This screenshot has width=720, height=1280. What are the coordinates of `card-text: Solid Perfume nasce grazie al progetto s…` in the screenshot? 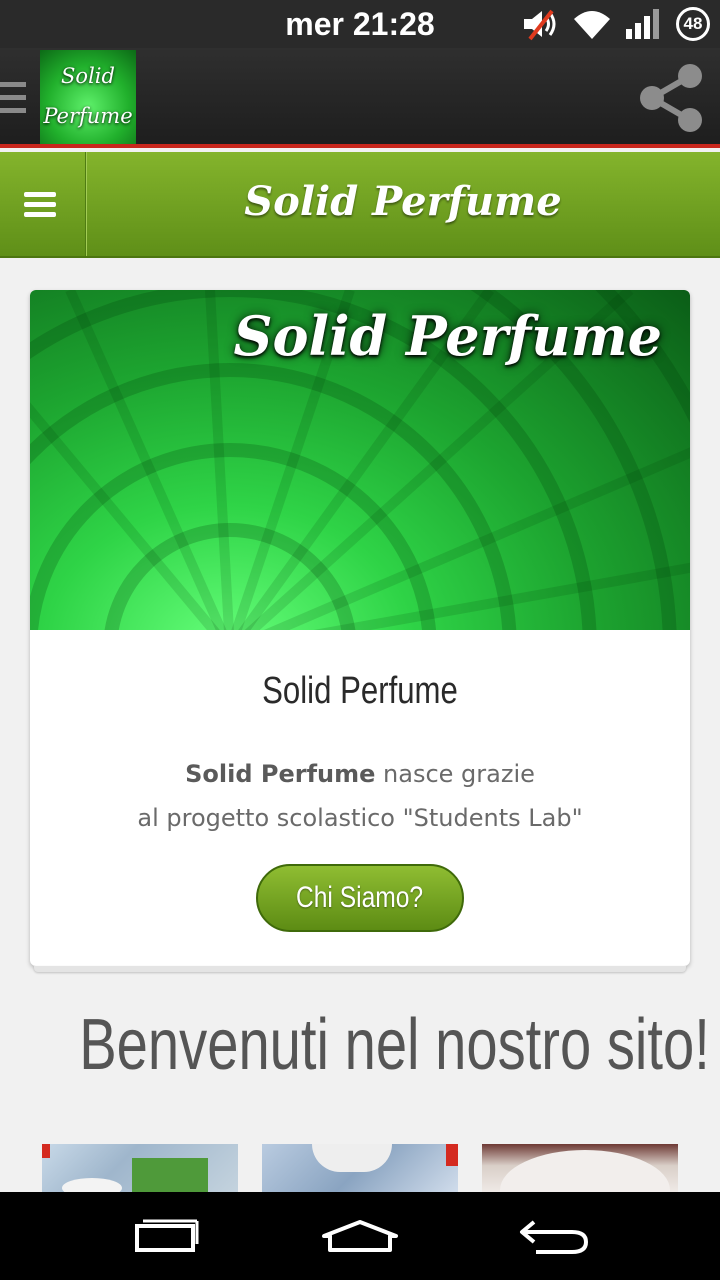 It's located at (360, 796).